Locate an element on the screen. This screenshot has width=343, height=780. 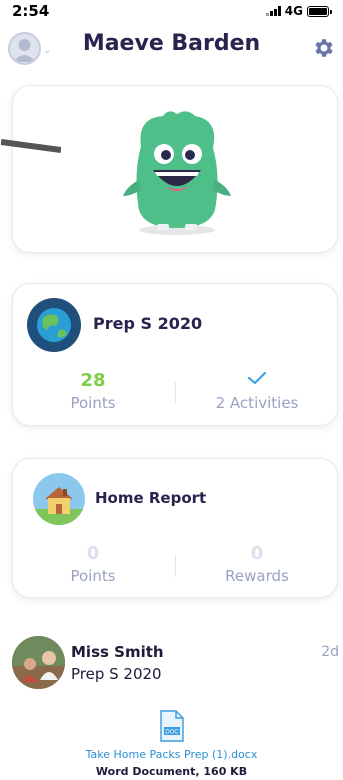
document-icon: DOC is located at coordinates (171, 726).